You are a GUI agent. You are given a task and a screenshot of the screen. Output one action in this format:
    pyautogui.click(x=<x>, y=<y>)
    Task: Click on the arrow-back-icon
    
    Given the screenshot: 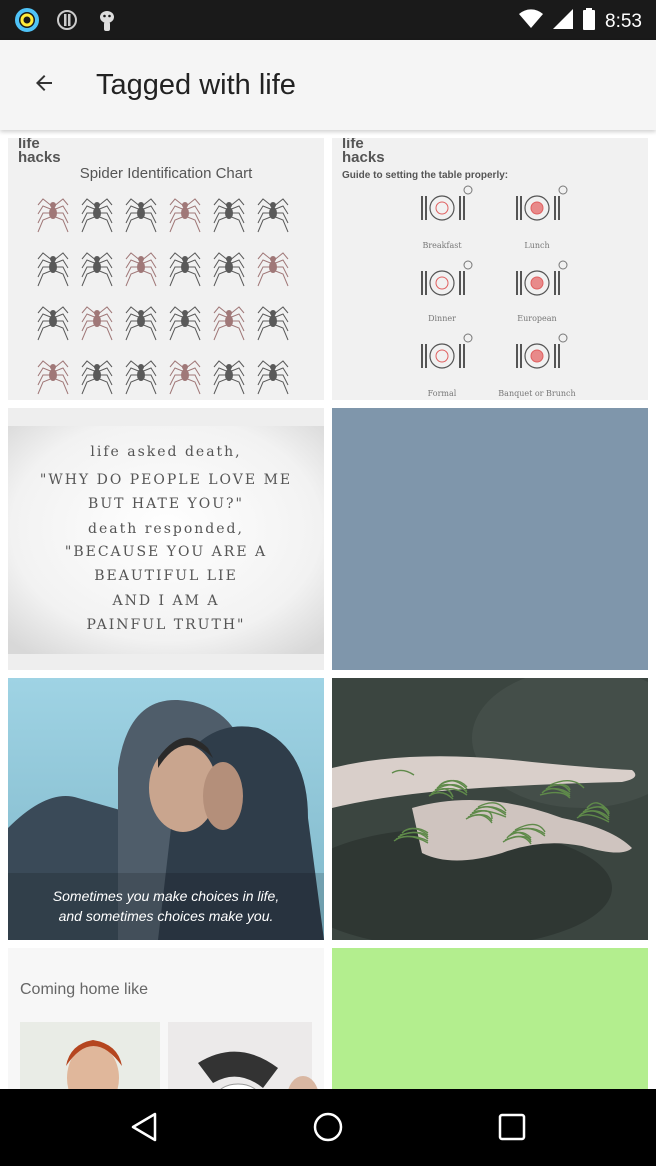 What is the action you would take?
    pyautogui.click(x=44, y=85)
    